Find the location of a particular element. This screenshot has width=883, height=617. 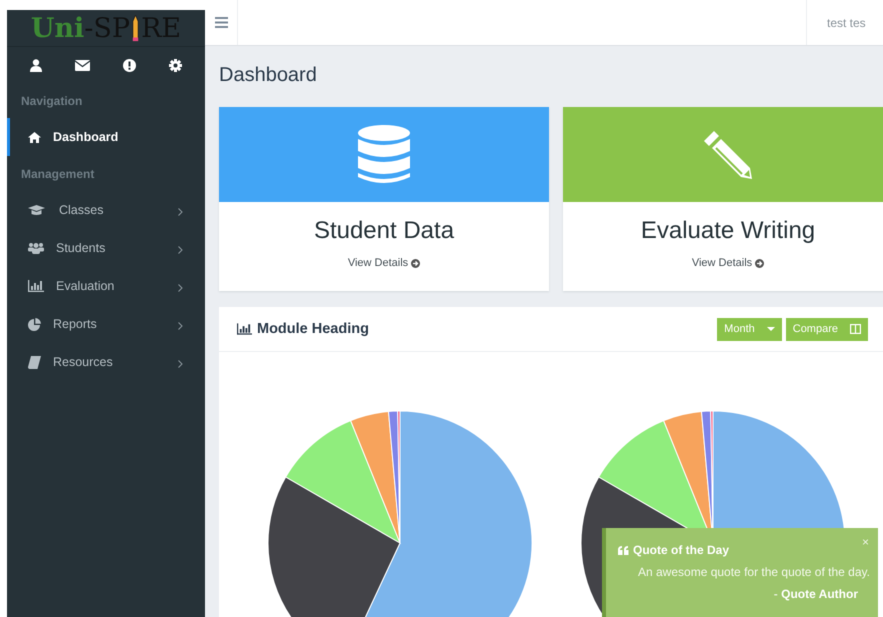

database-icon is located at coordinates (384, 154).